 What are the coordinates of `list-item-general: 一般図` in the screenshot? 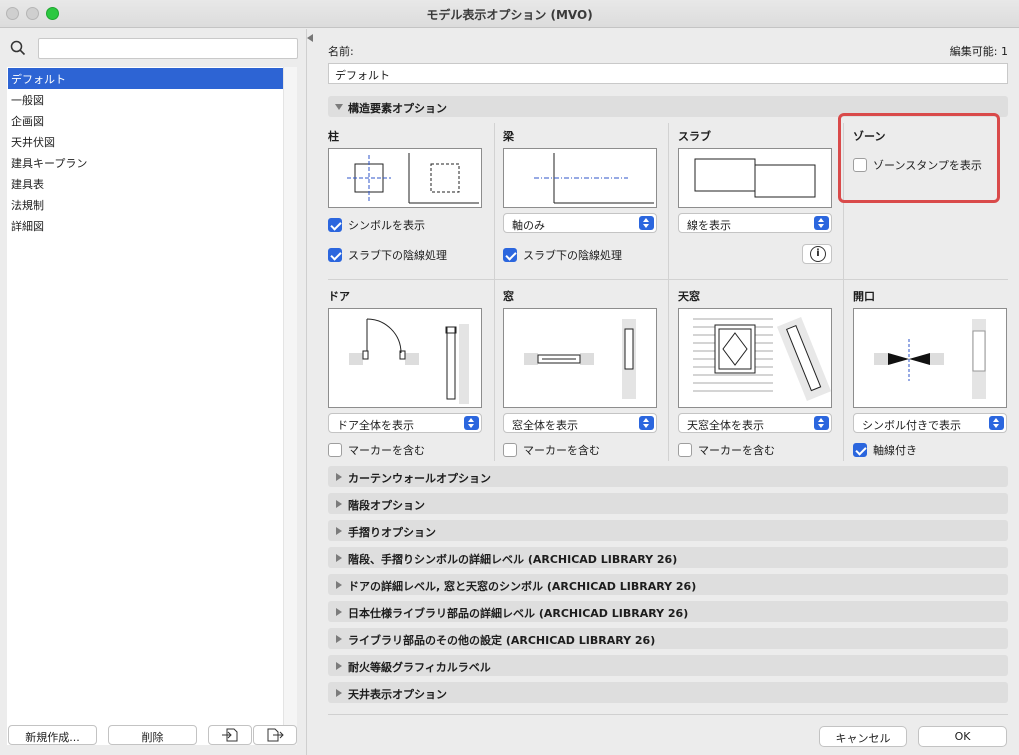 It's located at (145, 99).